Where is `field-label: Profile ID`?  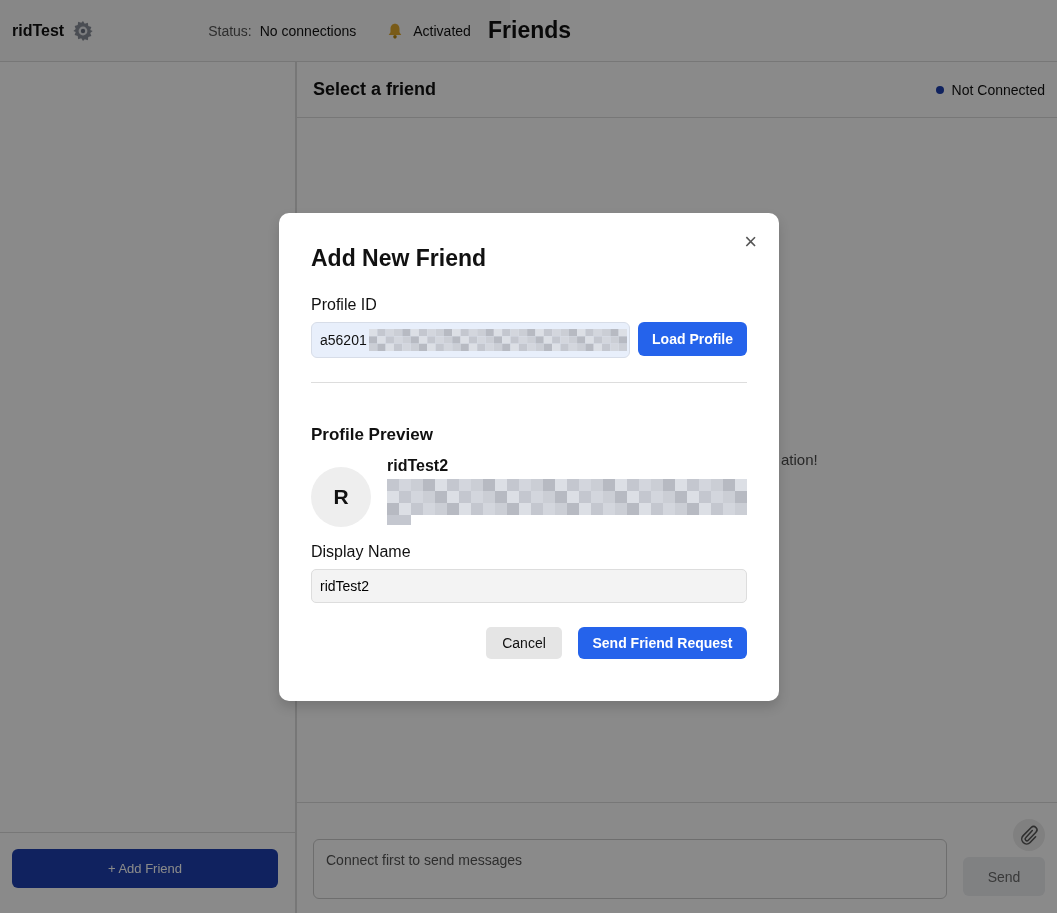
field-label: Profile ID is located at coordinates (344, 305).